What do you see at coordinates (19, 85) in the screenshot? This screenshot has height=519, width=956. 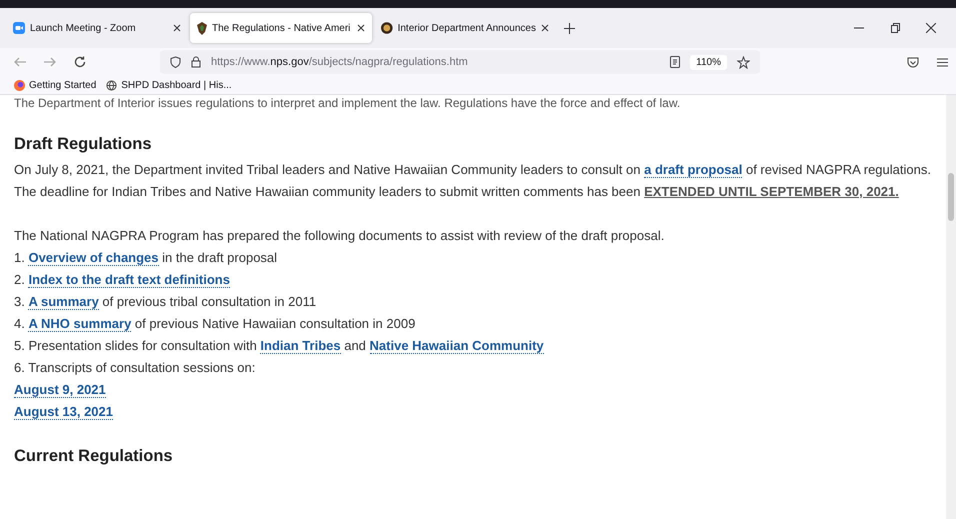 I see `fox-globe-icon` at bounding box center [19, 85].